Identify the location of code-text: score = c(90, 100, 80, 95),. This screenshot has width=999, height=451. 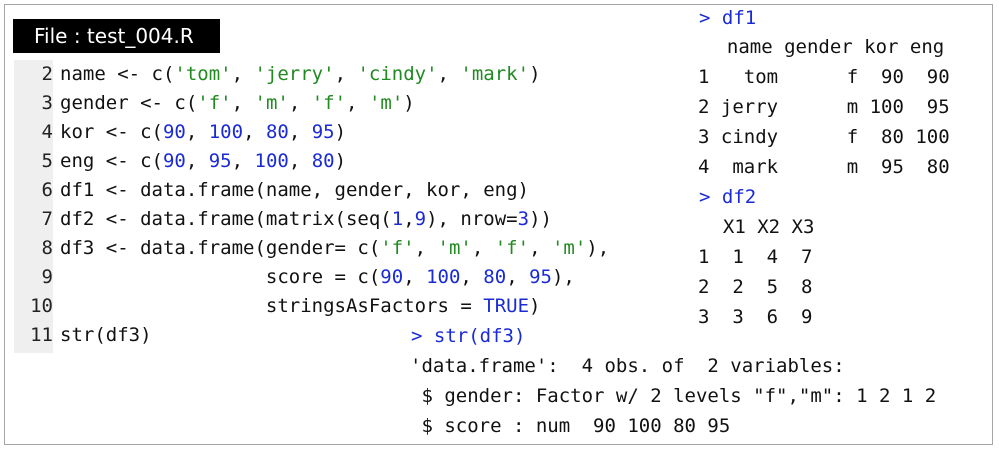
(317, 277).